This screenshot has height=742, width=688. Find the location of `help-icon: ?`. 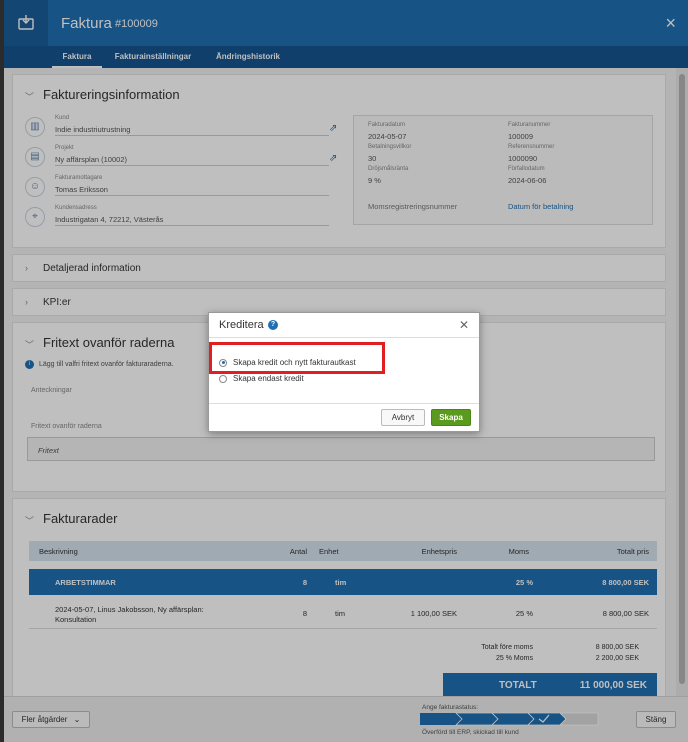

help-icon: ? is located at coordinates (273, 325).